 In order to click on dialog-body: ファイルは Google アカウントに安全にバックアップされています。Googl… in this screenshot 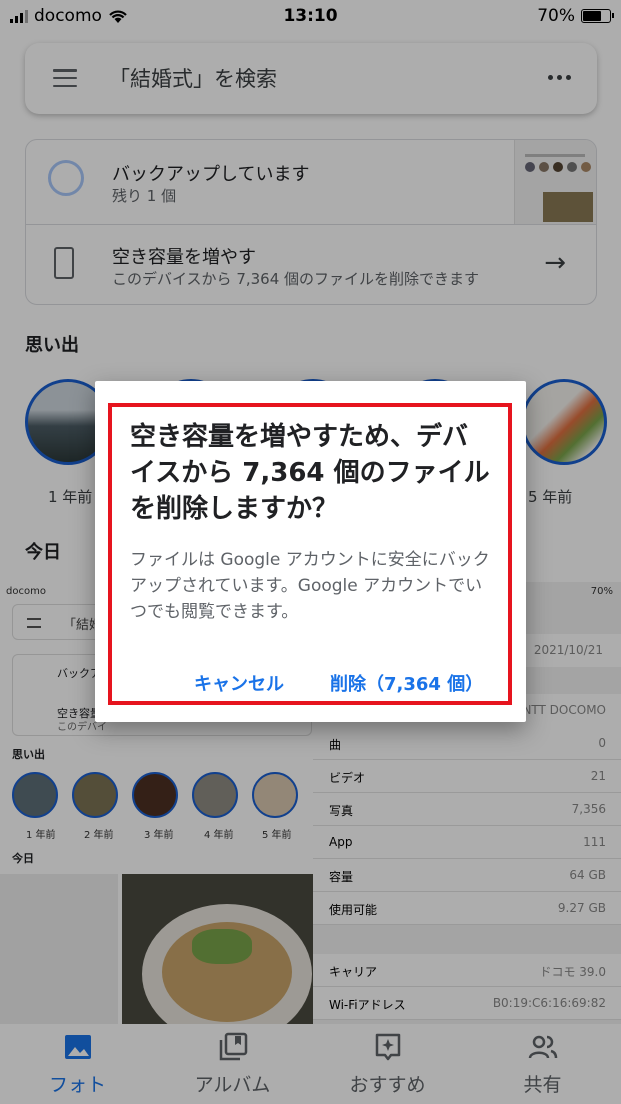, I will do `click(310, 586)`.